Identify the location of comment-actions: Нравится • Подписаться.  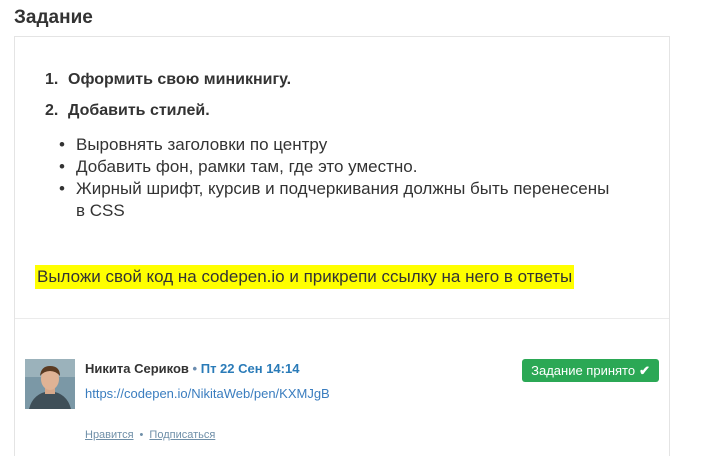
(150, 435).